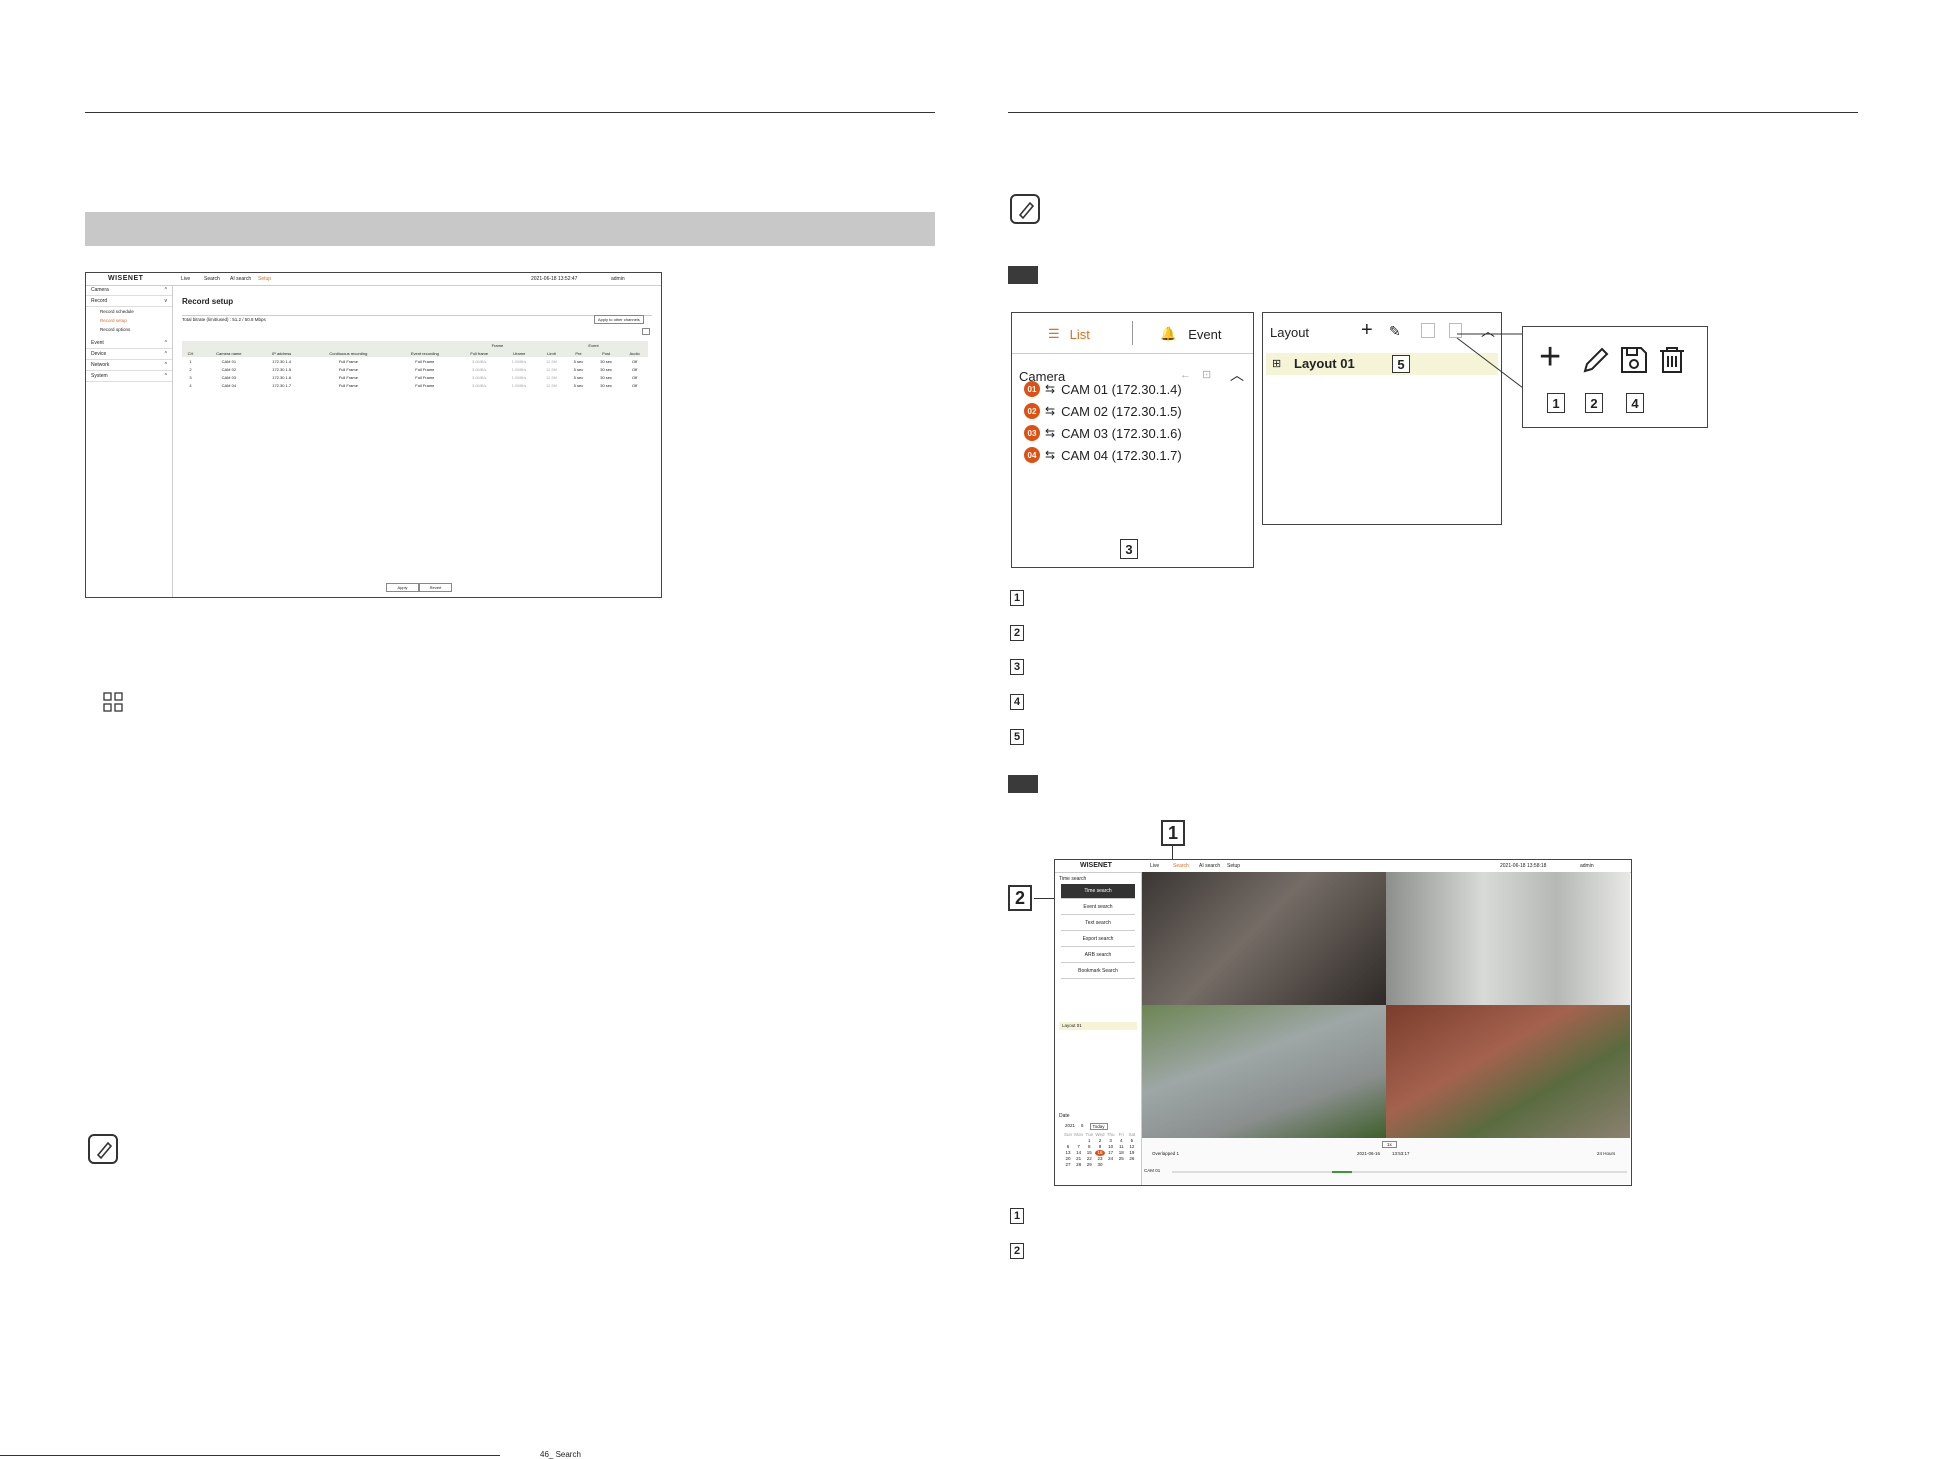 This screenshot has height=1459, width=1951. What do you see at coordinates (129, 311) in the screenshot?
I see `sidebar-sub-record-schedule: Record schedule` at bounding box center [129, 311].